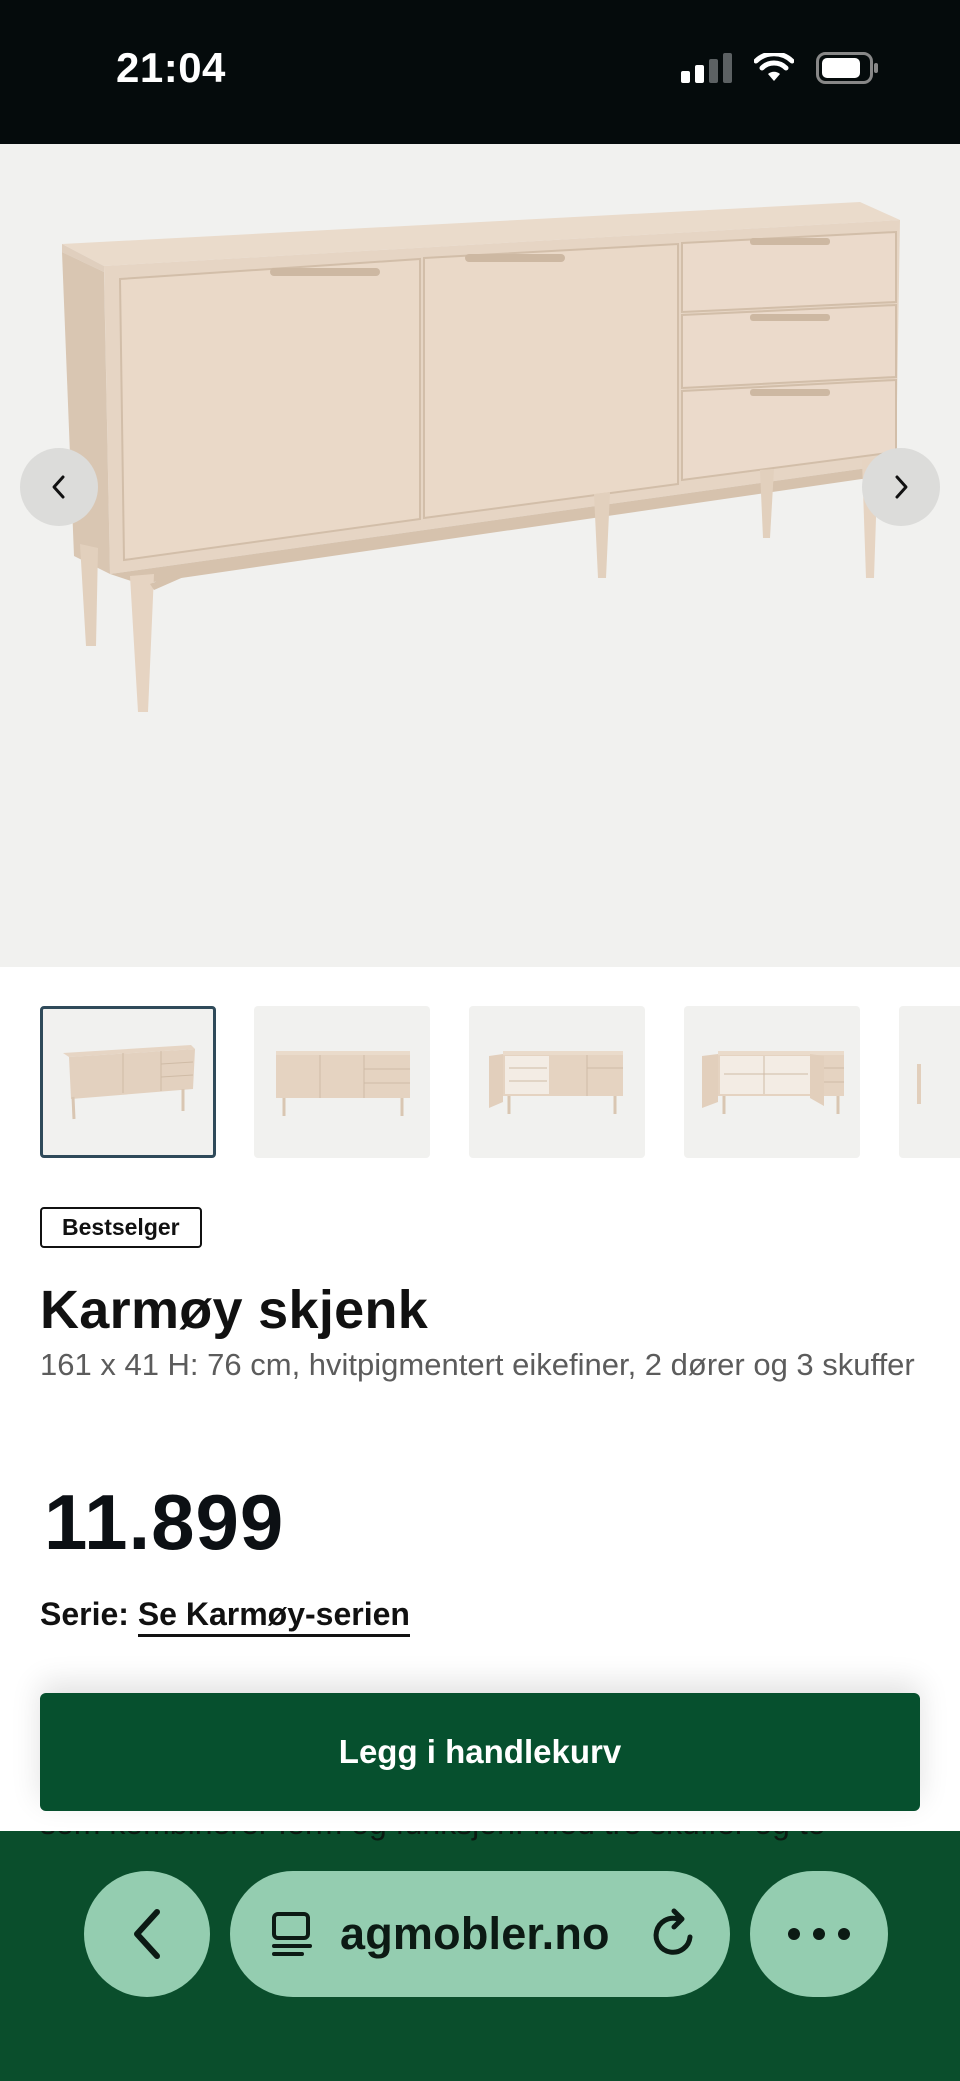  I want to click on product-title: Karmøy skjenk, so click(234, 1310).